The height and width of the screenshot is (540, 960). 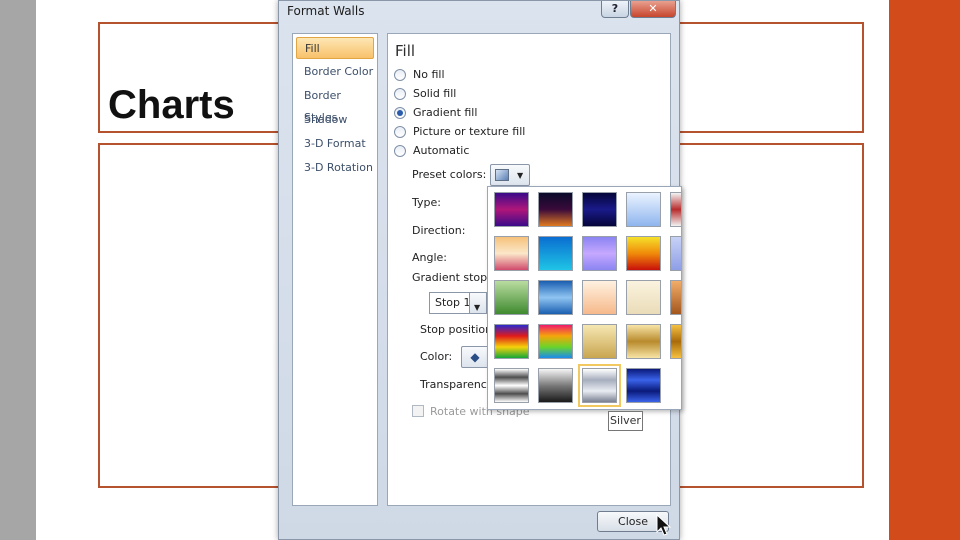 I want to click on slide-accent-bar, so click(x=924, y=270).